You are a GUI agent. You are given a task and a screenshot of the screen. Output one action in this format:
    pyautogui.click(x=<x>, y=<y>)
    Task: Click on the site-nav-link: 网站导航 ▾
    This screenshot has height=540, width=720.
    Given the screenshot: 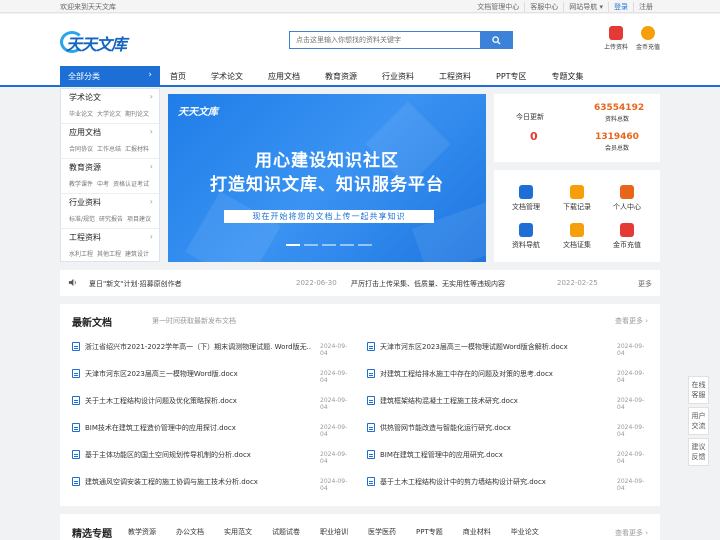 What is the action you would take?
    pyautogui.click(x=585, y=7)
    